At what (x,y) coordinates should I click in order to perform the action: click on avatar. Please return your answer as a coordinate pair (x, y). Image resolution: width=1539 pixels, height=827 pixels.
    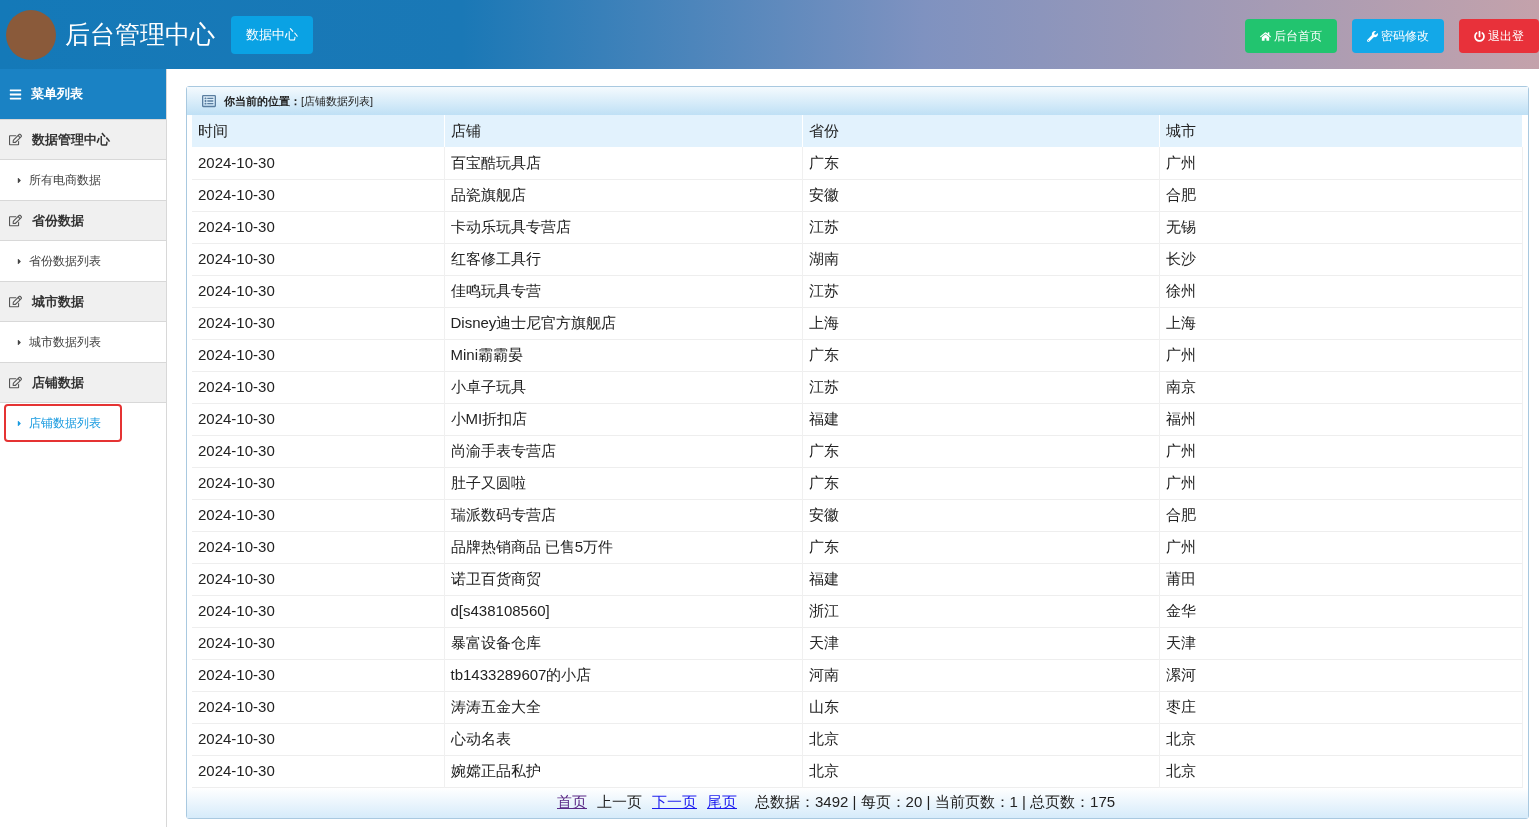
    Looking at the image, I should click on (31, 34).